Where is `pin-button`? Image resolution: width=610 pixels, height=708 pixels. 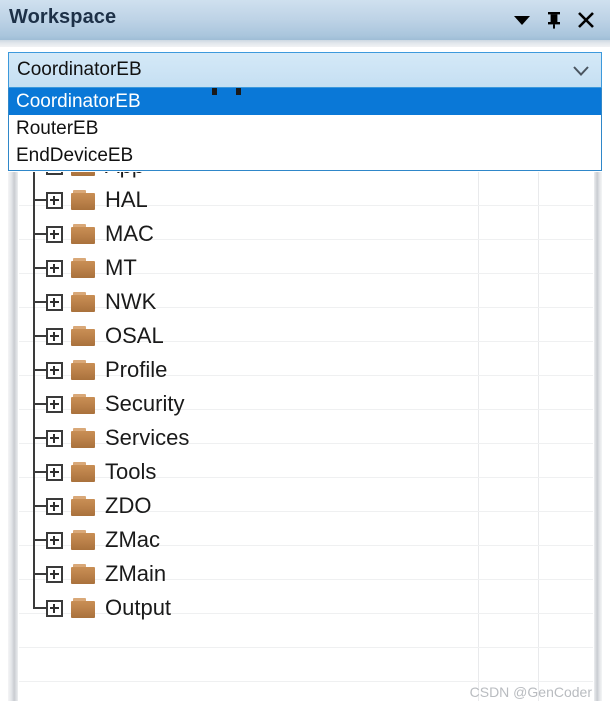 pin-button is located at coordinates (554, 20).